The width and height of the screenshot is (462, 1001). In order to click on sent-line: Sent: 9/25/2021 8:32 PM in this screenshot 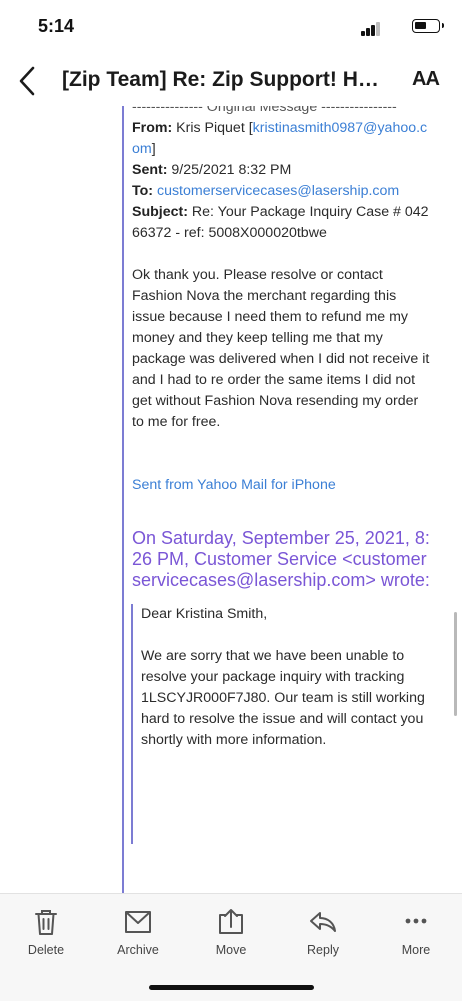, I will do `click(282, 170)`.